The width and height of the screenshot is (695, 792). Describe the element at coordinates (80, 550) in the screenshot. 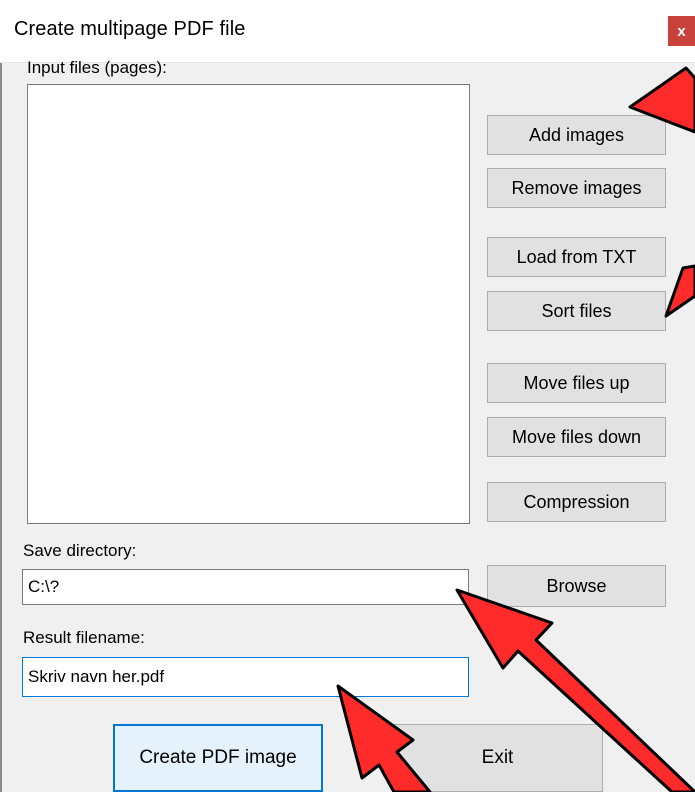

I see `save-directory-label: Save directory:` at that location.